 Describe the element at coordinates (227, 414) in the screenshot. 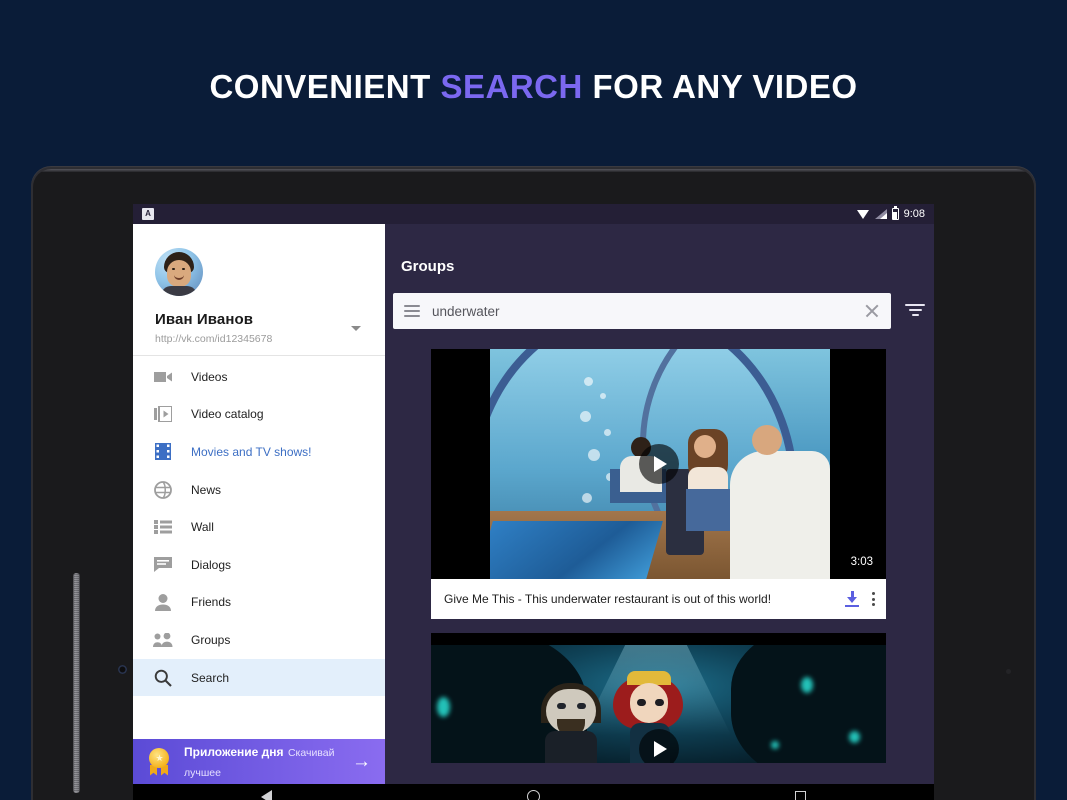

I see `sidebar-item-label: Video catalog` at that location.